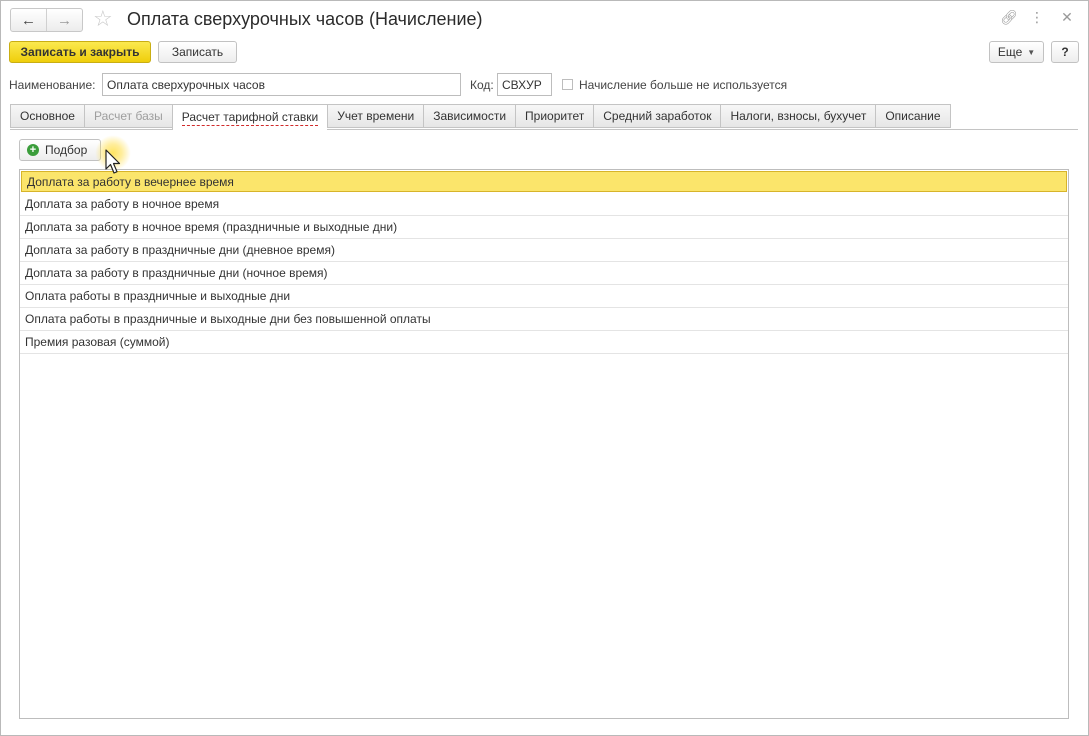  I want to click on tab-label: Описание, so click(913, 116).